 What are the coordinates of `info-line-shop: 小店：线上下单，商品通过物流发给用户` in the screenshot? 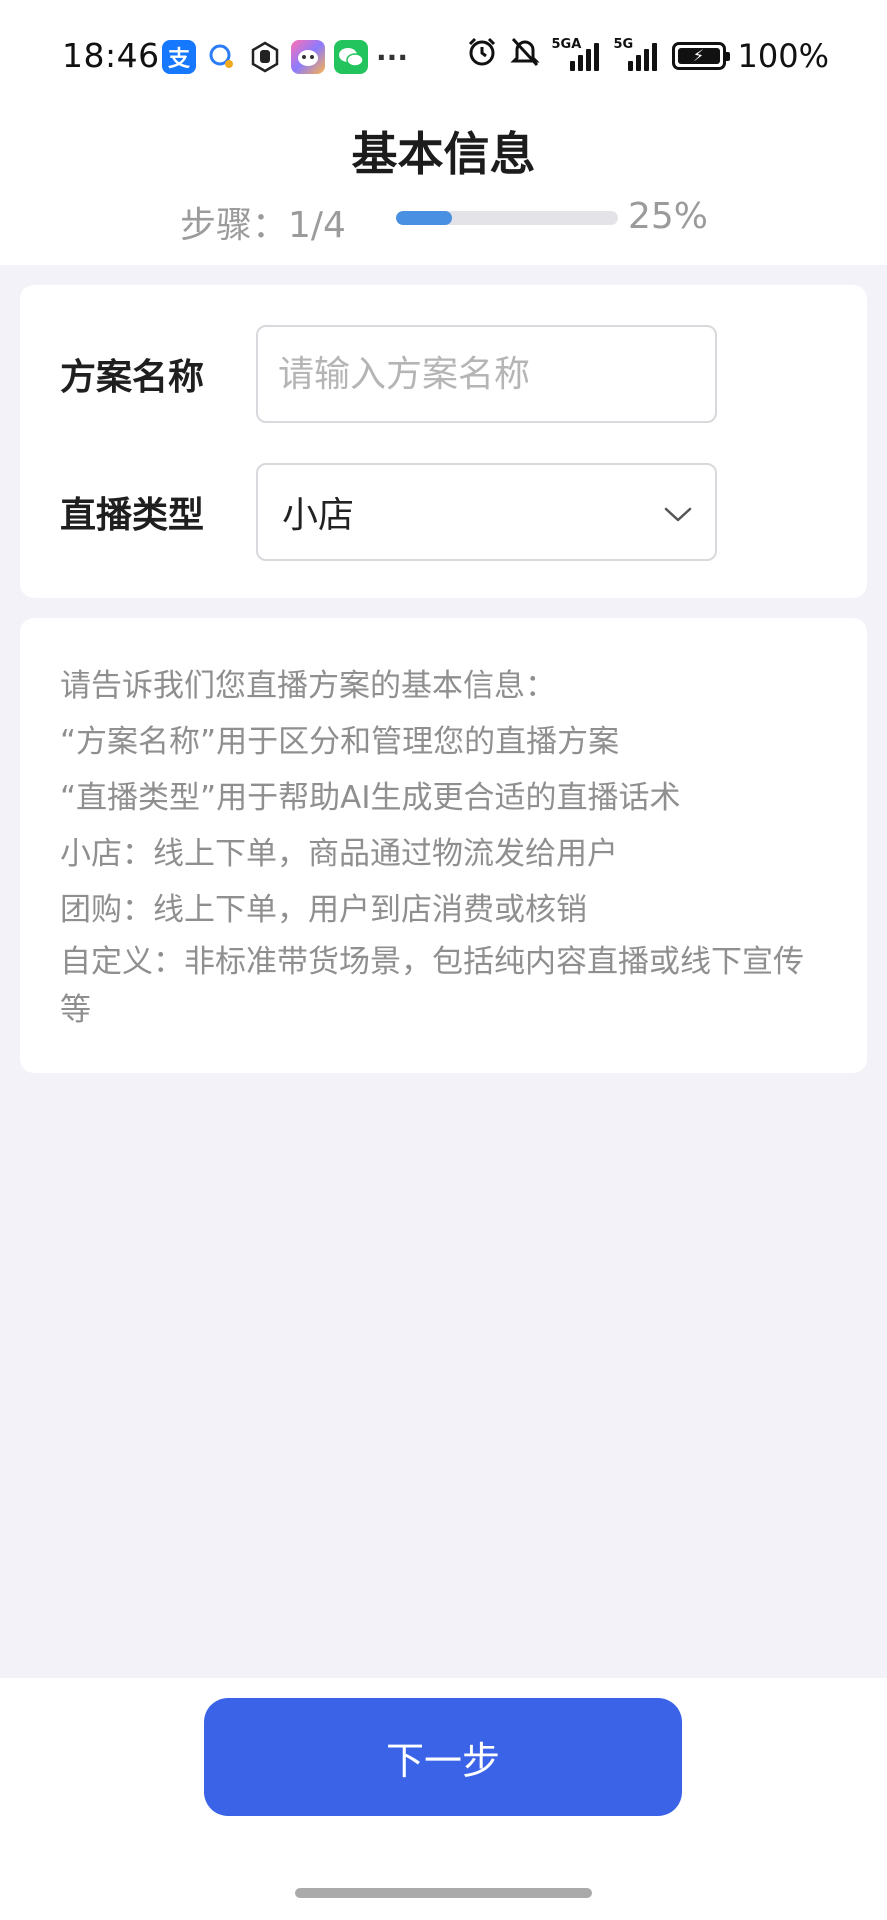 It's located at (339, 854).